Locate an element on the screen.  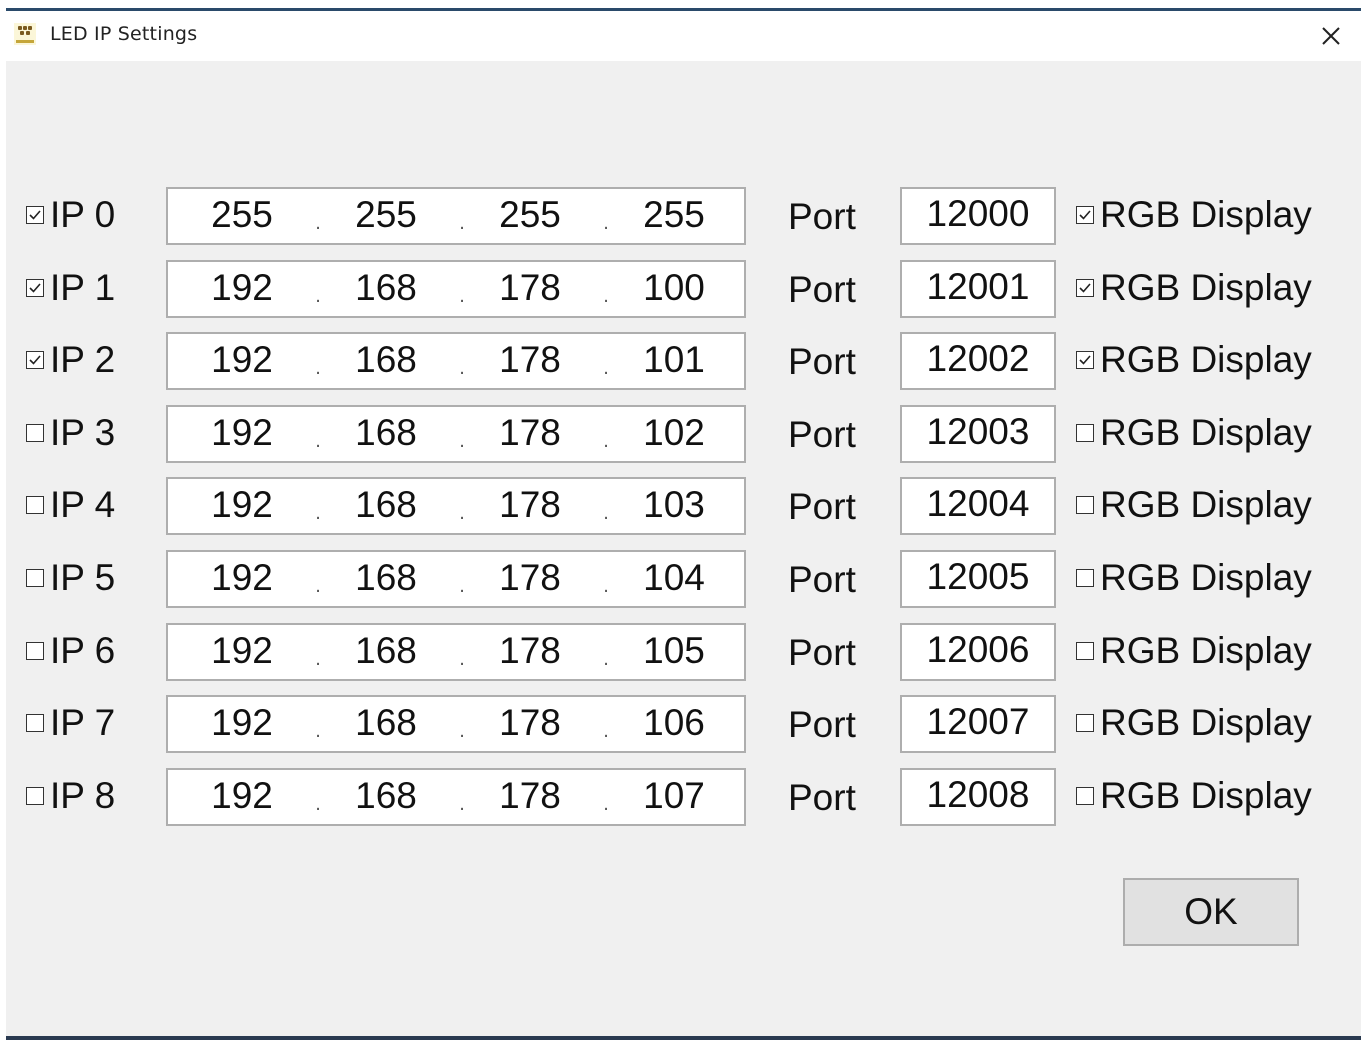
ip-enable-checkbox: IP 7 is located at coordinates (71, 722).